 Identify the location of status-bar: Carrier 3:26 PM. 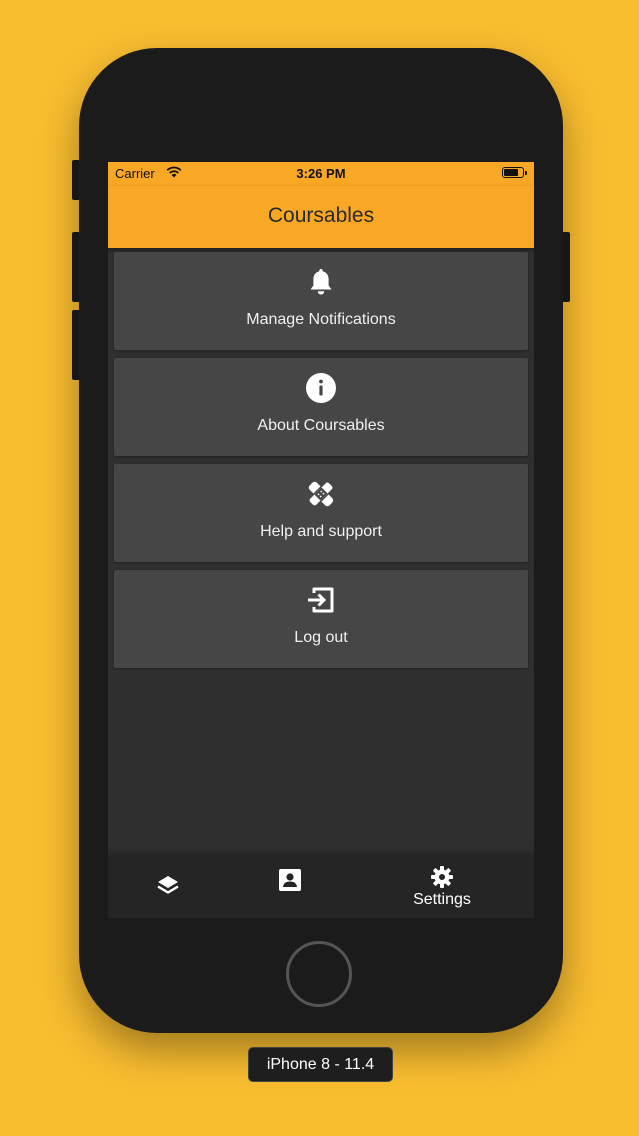
(321, 174).